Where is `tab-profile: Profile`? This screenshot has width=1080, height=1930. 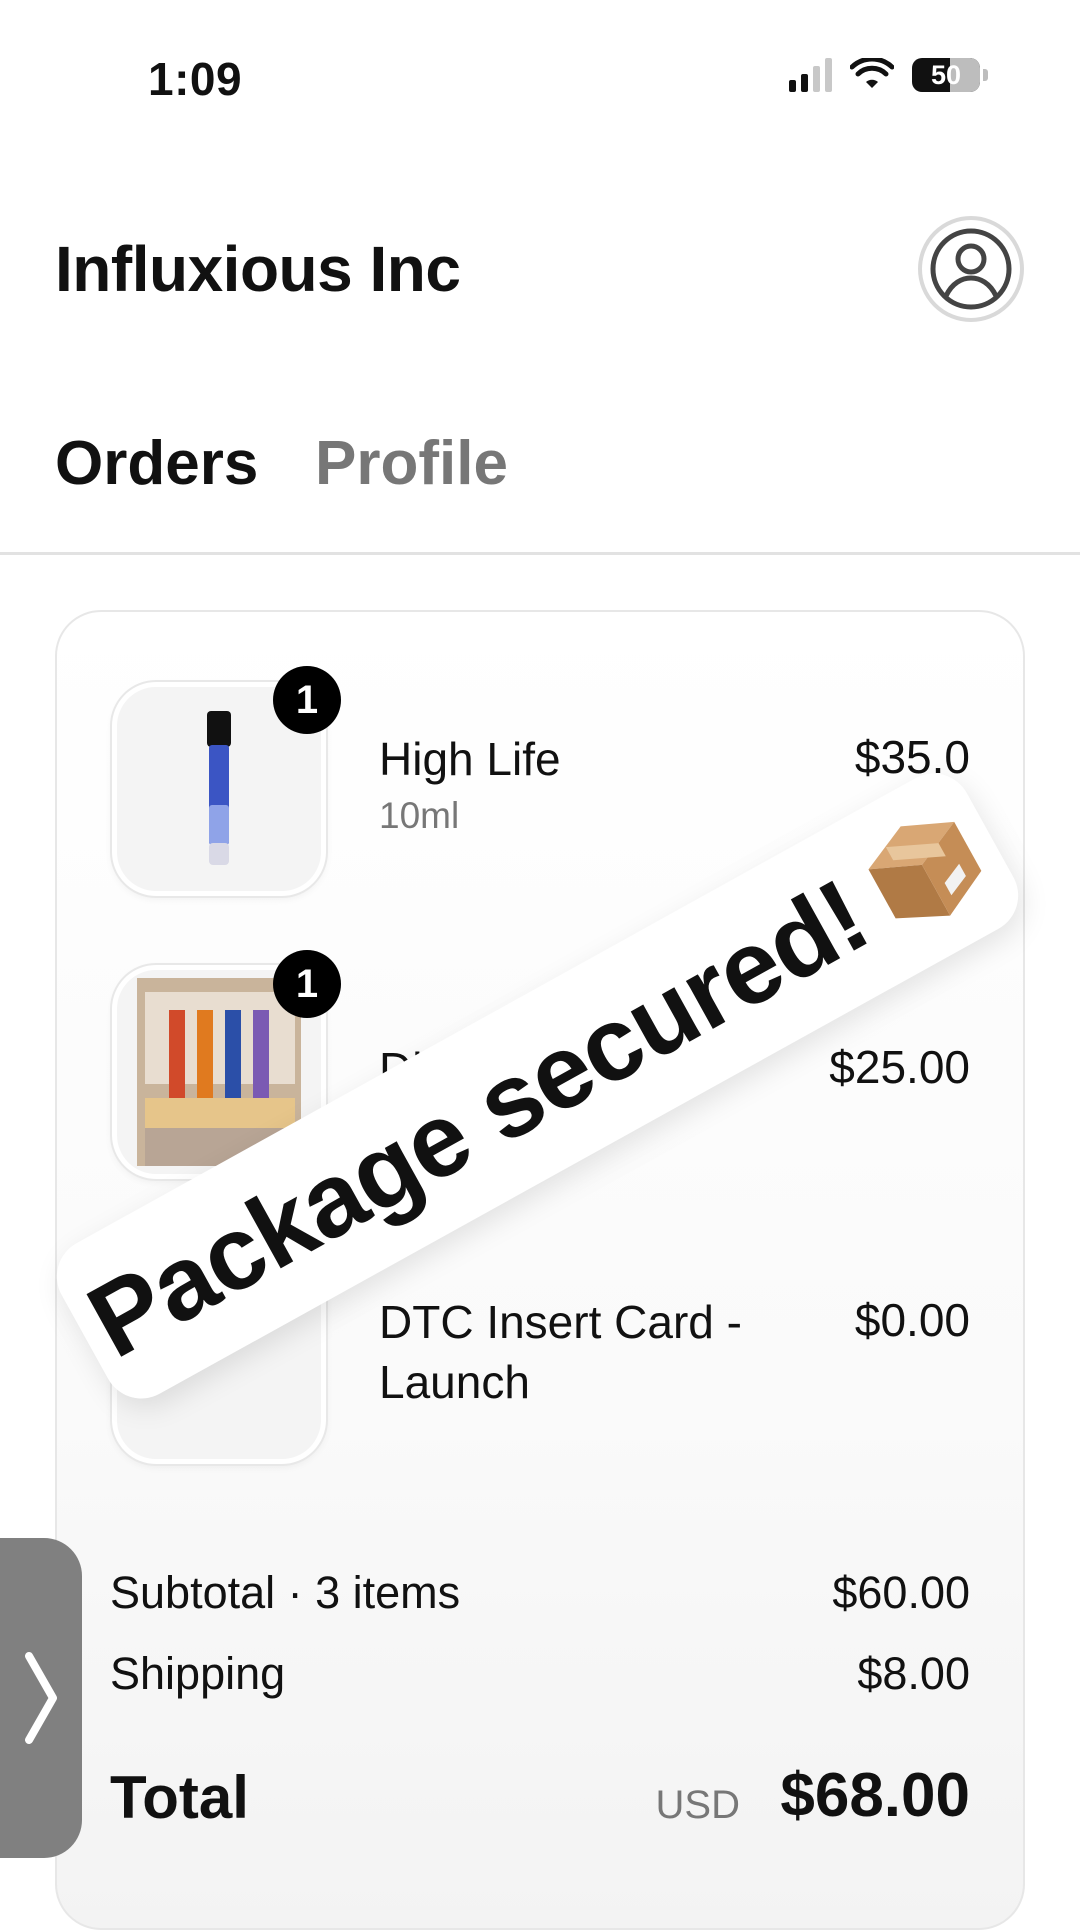 tab-profile: Profile is located at coordinates (411, 463).